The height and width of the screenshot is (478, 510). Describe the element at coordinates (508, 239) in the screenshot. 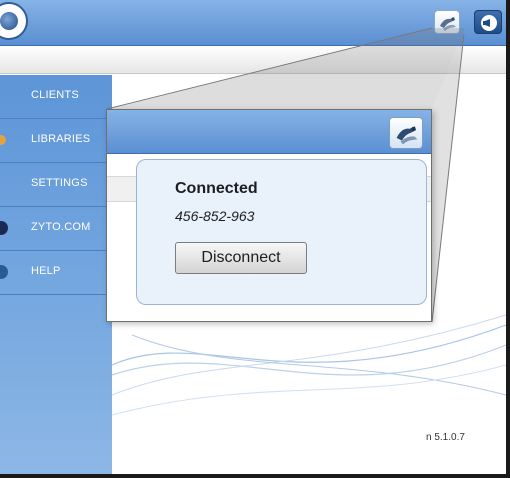

I see `frame-border-right` at that location.